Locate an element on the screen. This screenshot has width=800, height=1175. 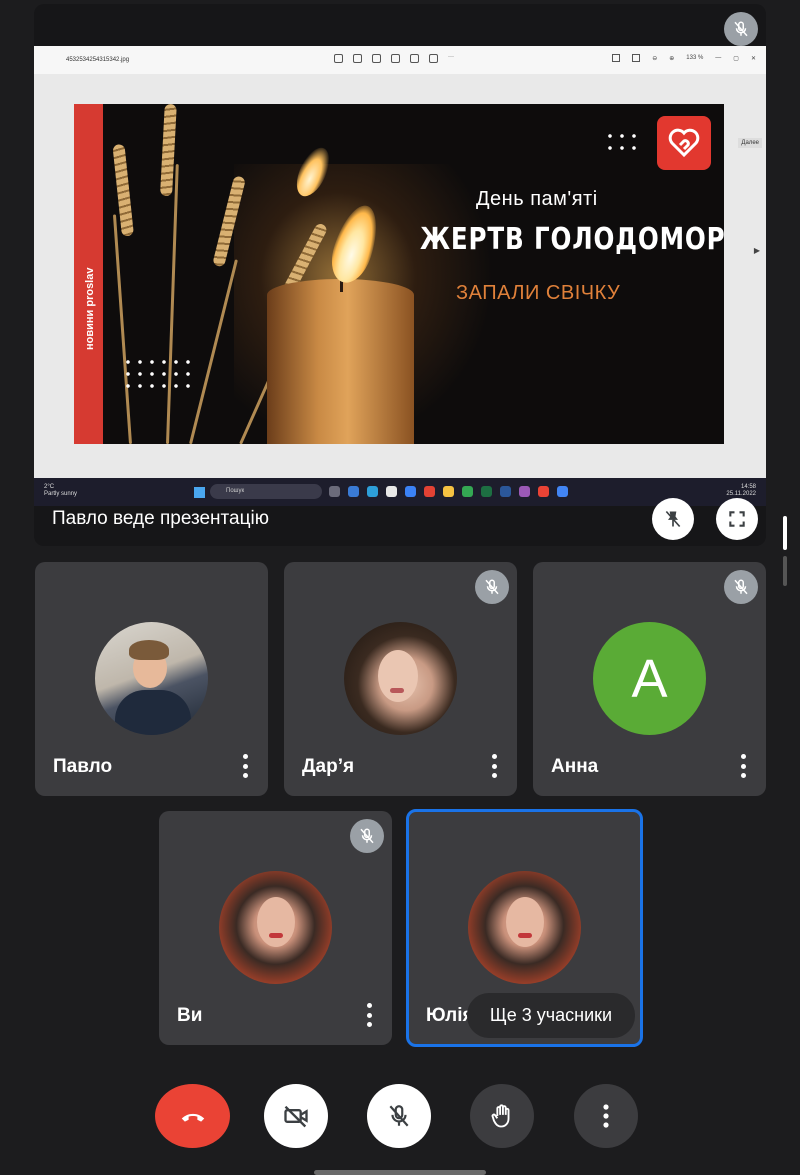
participant-name: Ви is located at coordinates (190, 1015).